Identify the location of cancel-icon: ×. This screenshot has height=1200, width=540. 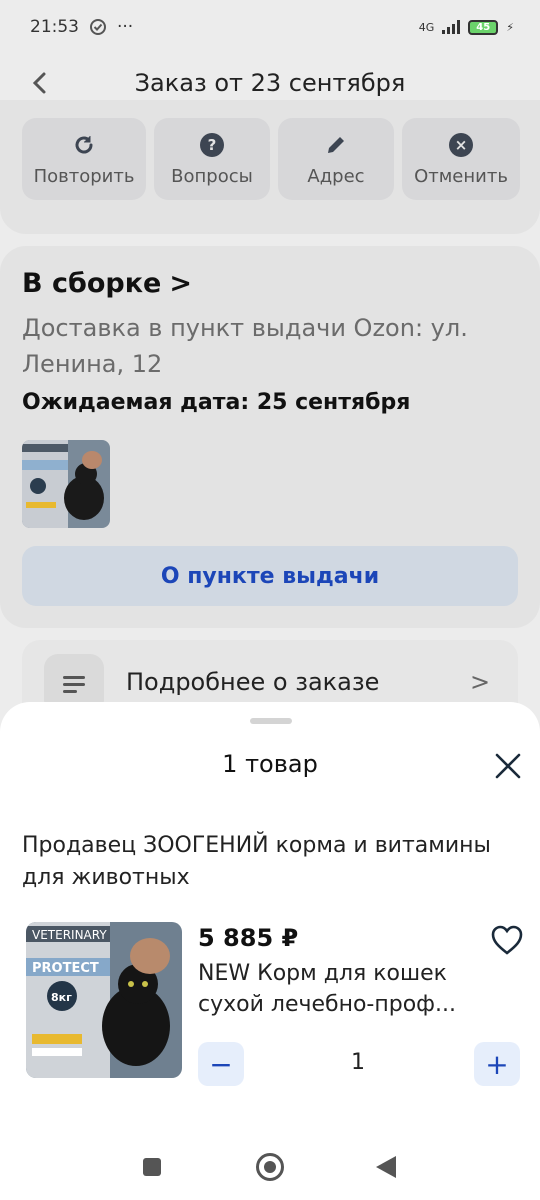
(461, 145).